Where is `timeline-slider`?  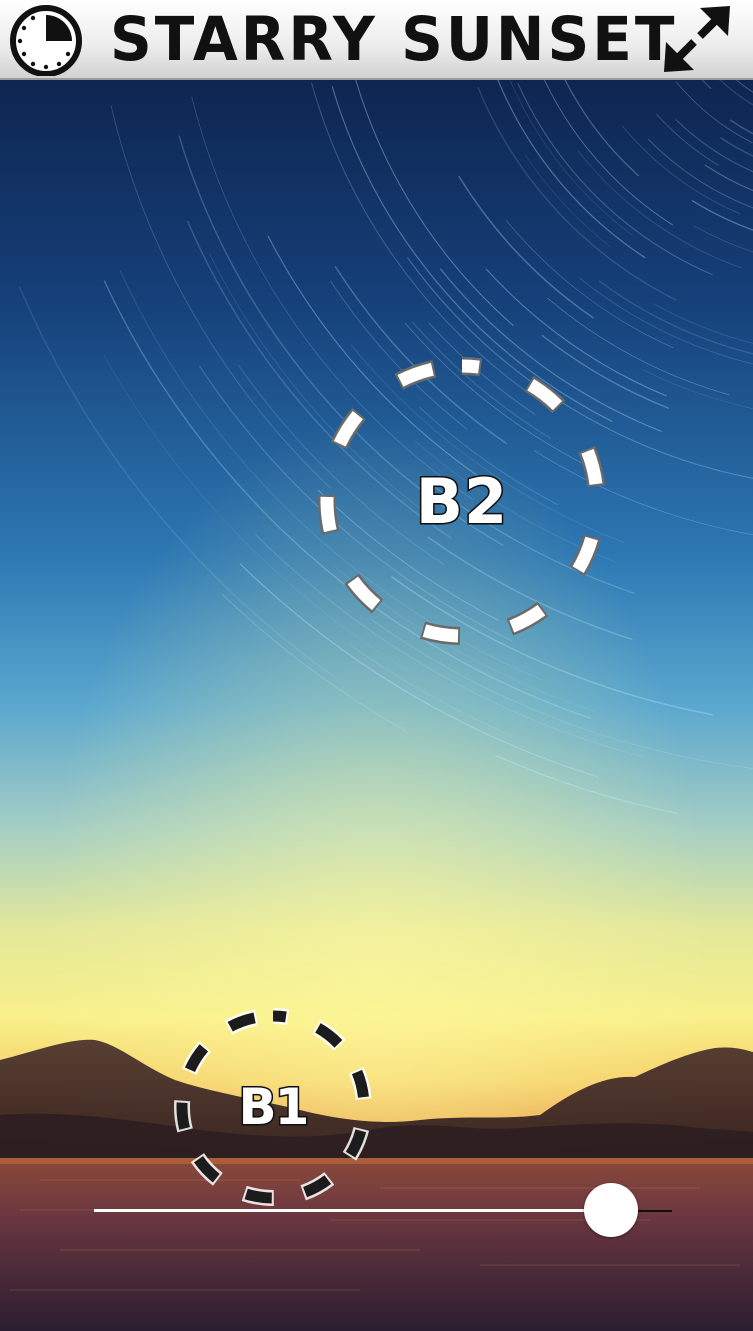 timeline-slider is located at coordinates (383, 1210).